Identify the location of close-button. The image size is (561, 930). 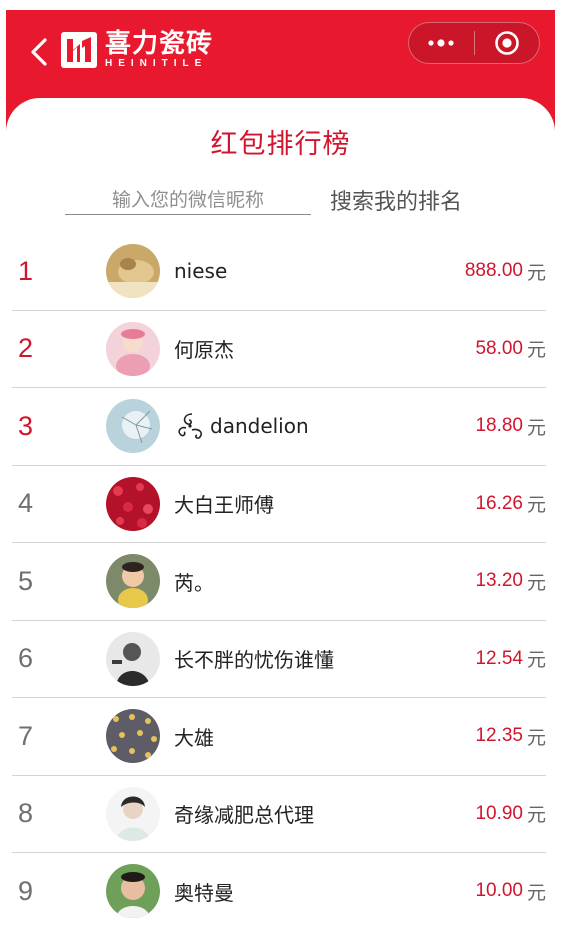
(507, 43).